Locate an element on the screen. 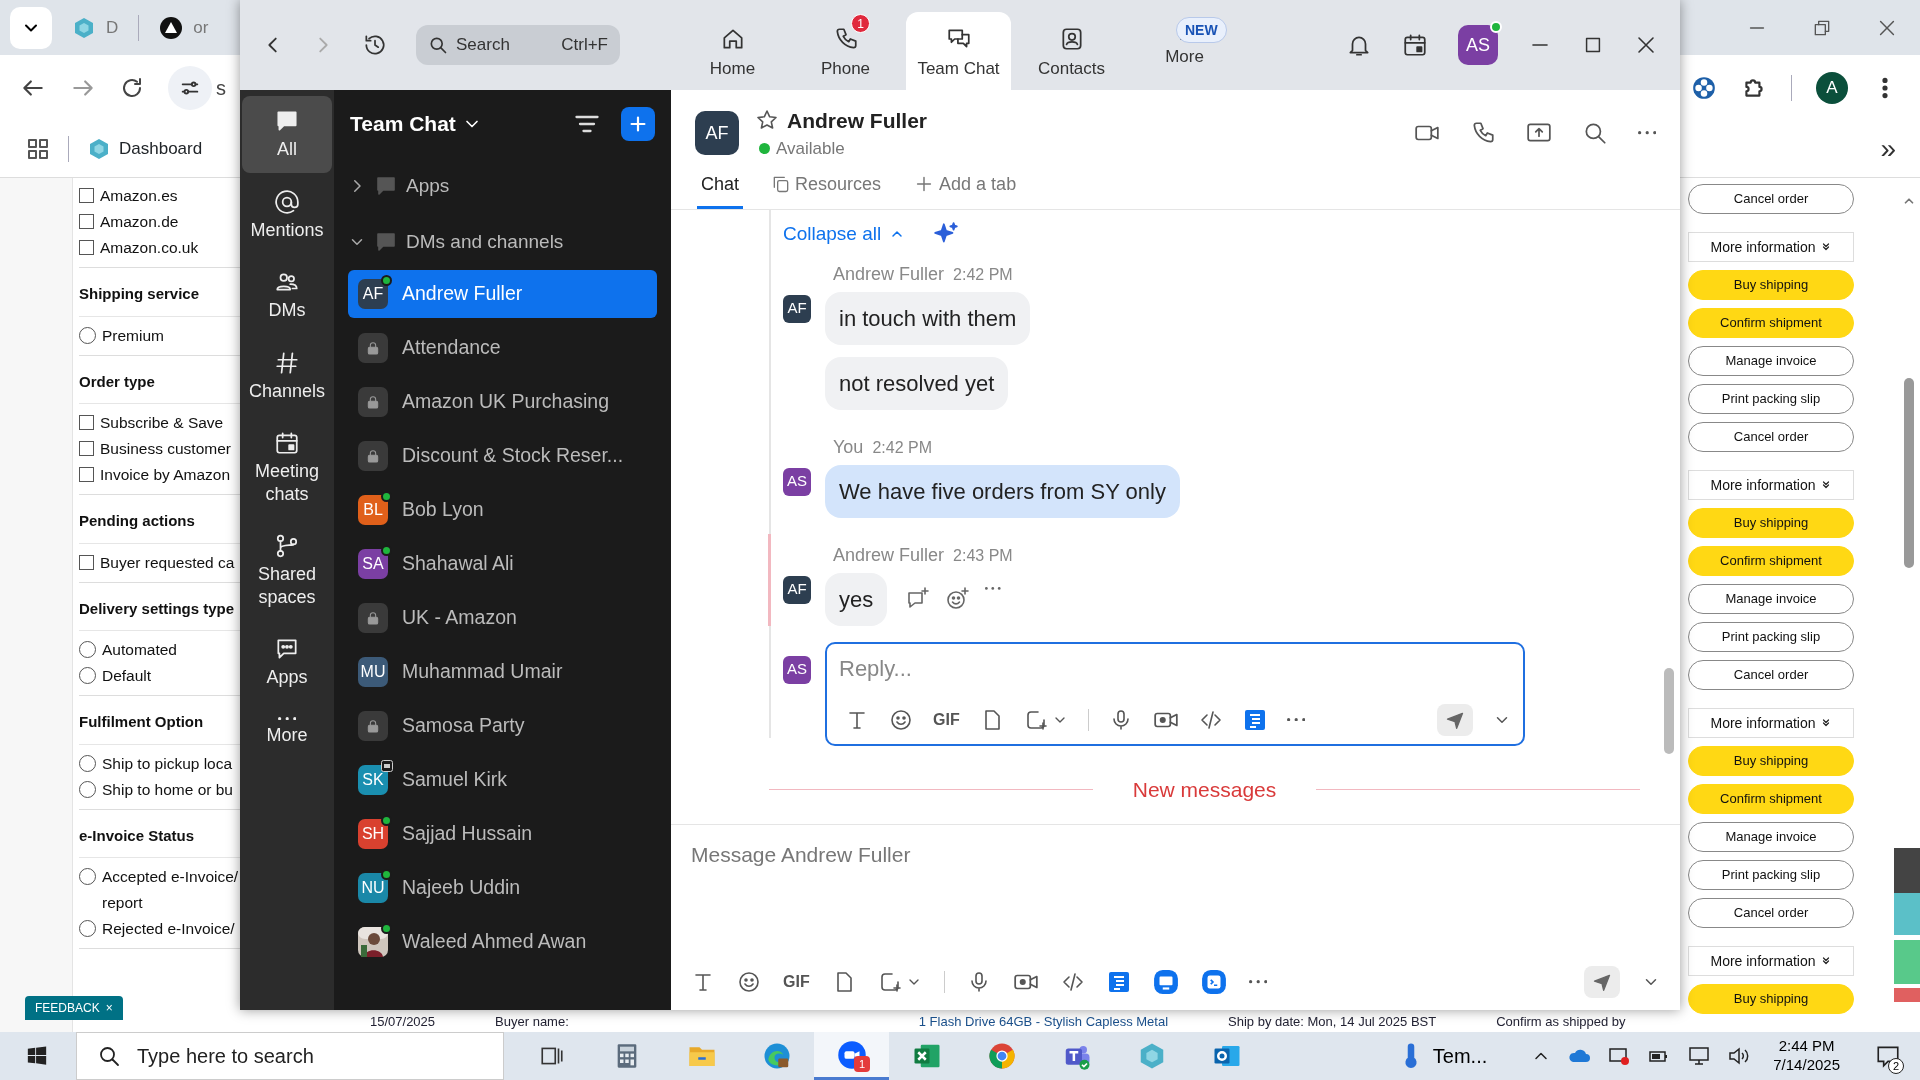 Image resolution: width=1920 pixels, height=1080 pixels. tab-list-button is located at coordinates (31, 27).